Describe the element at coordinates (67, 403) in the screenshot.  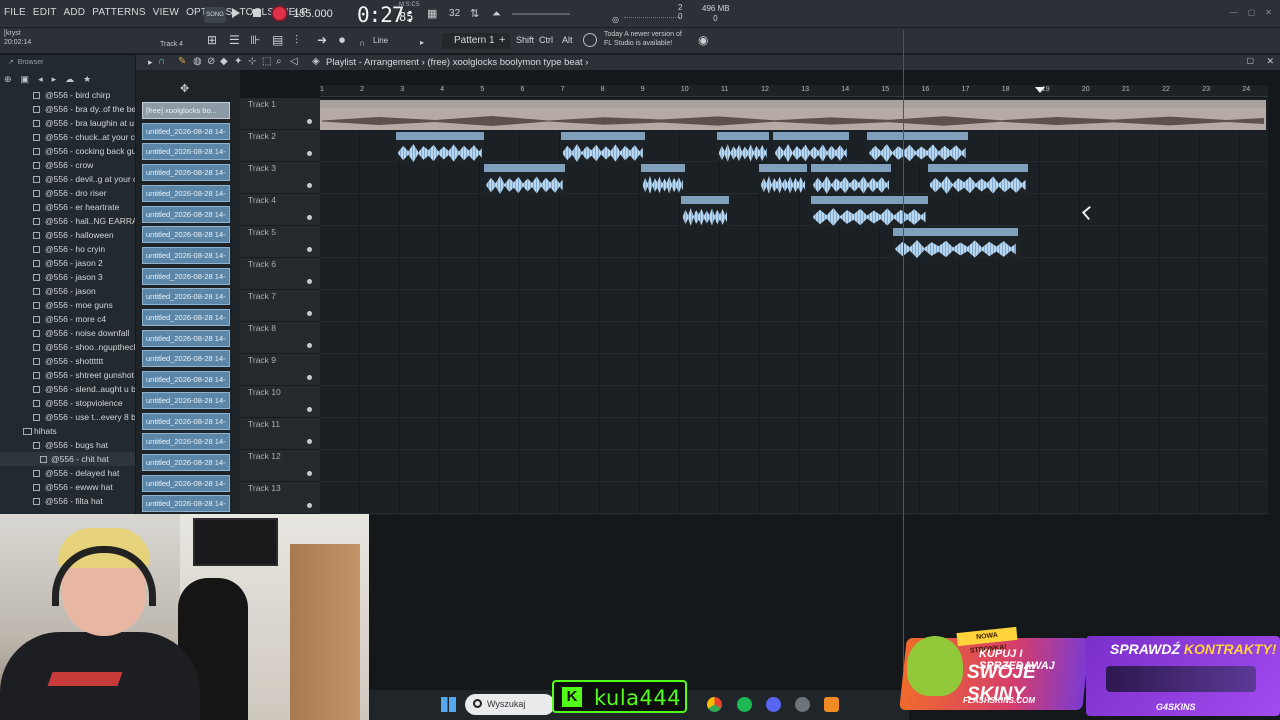
I see `browser-file: @556 - stopviolence` at that location.